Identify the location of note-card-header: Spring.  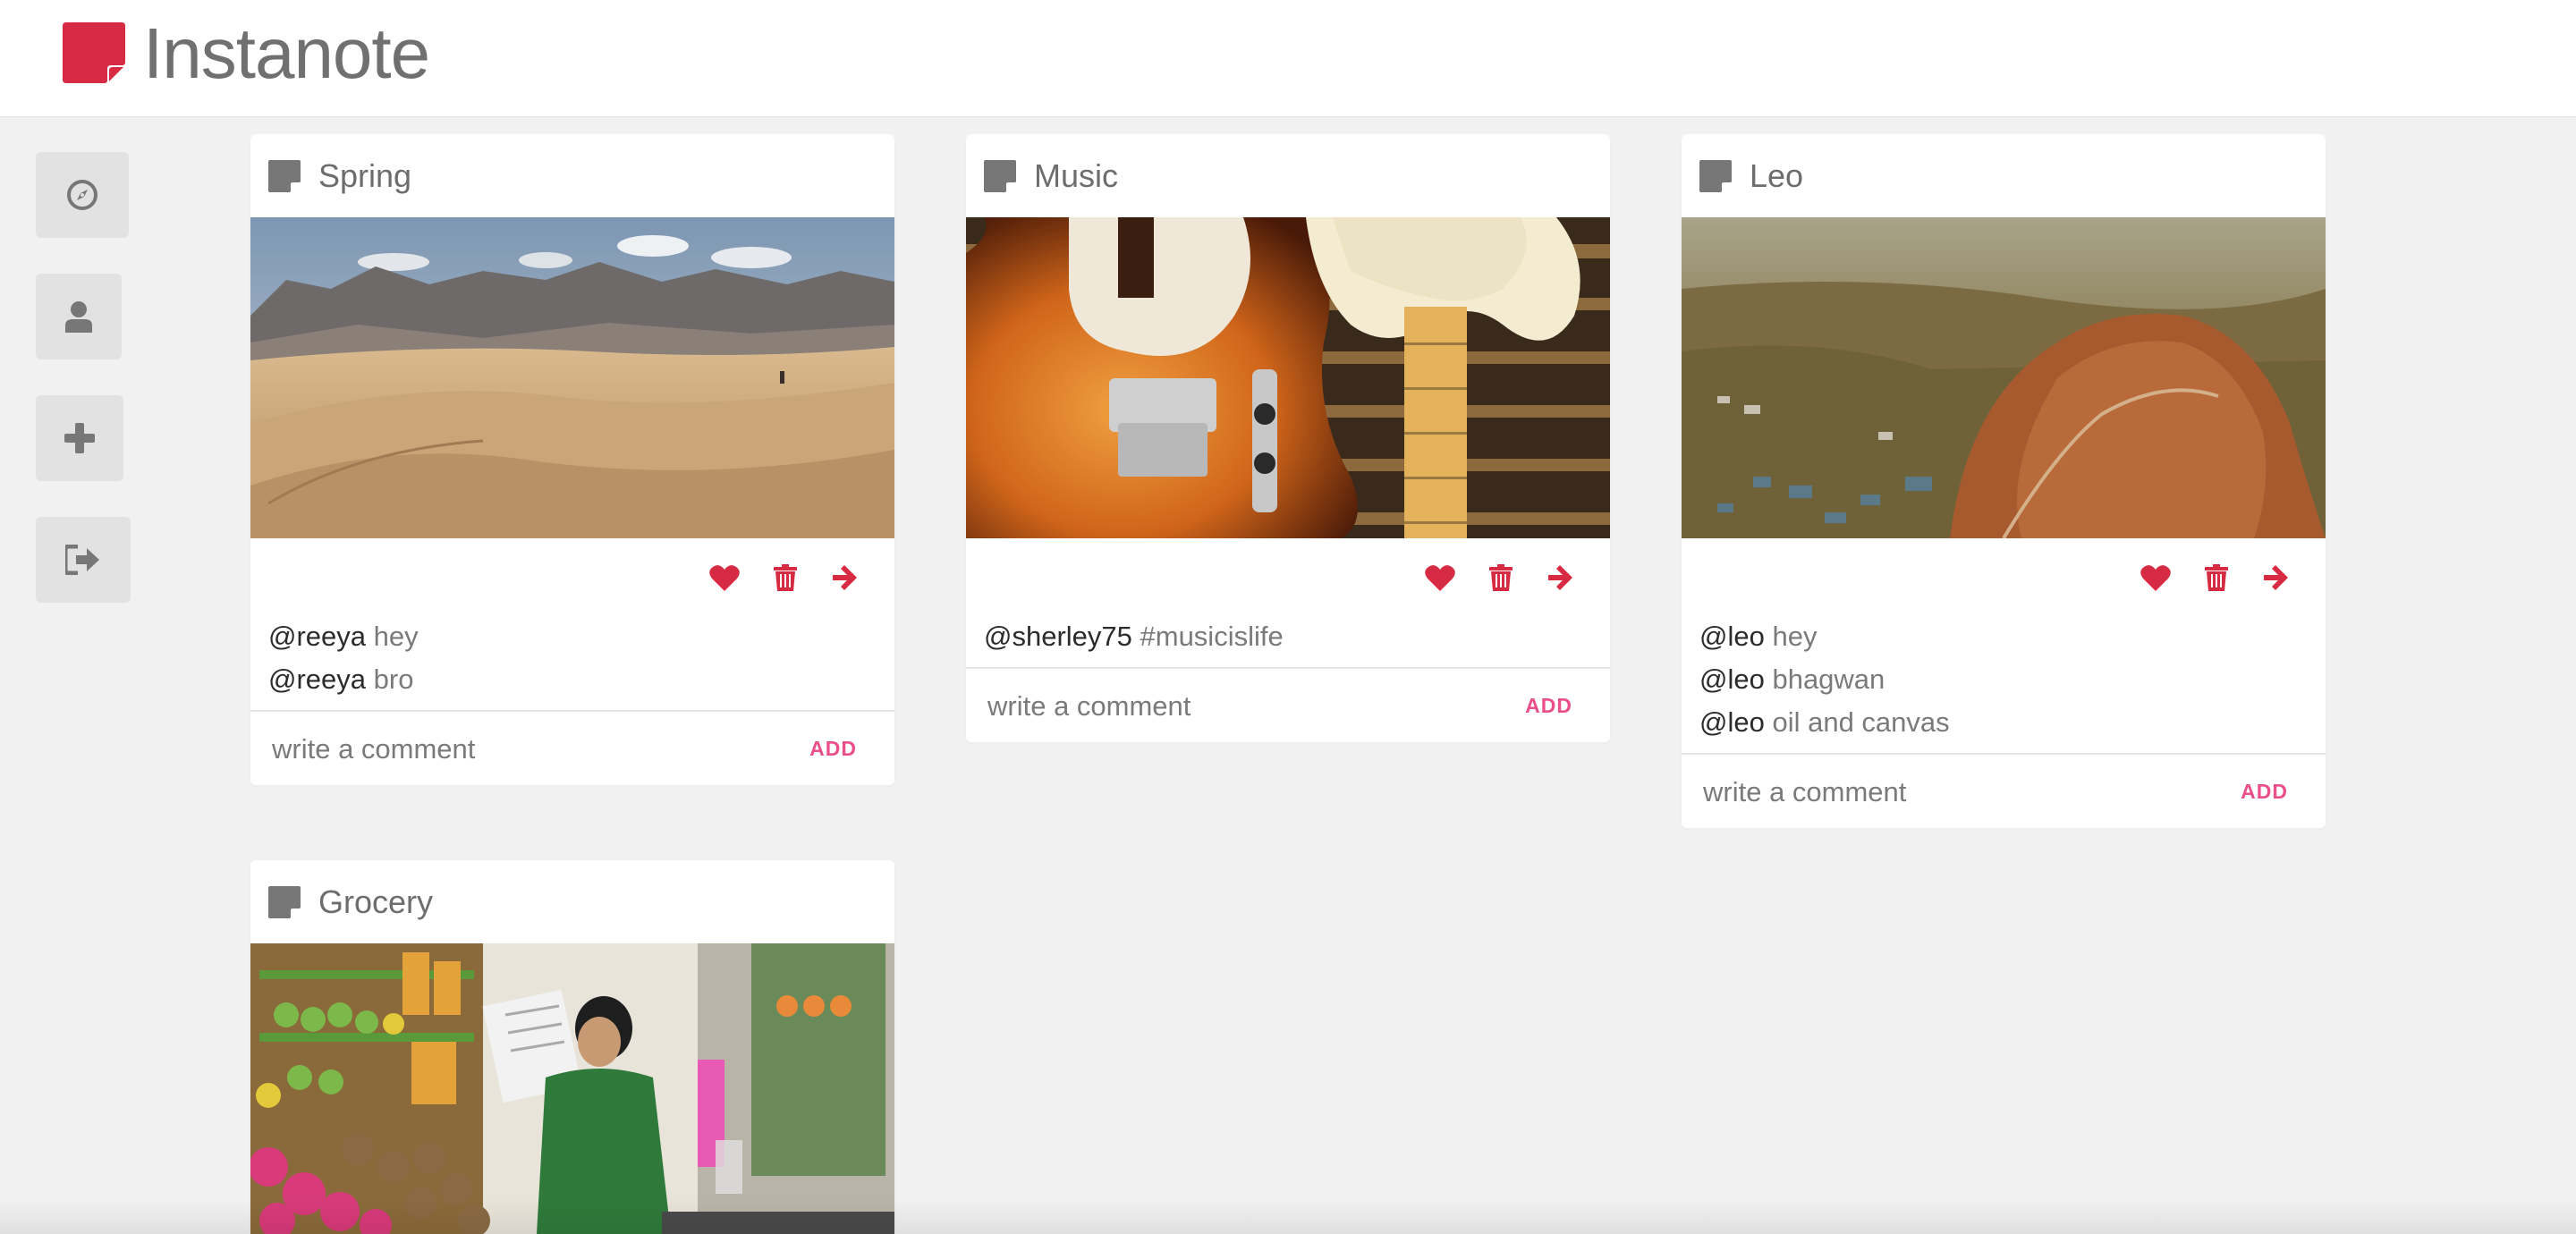
(572, 175).